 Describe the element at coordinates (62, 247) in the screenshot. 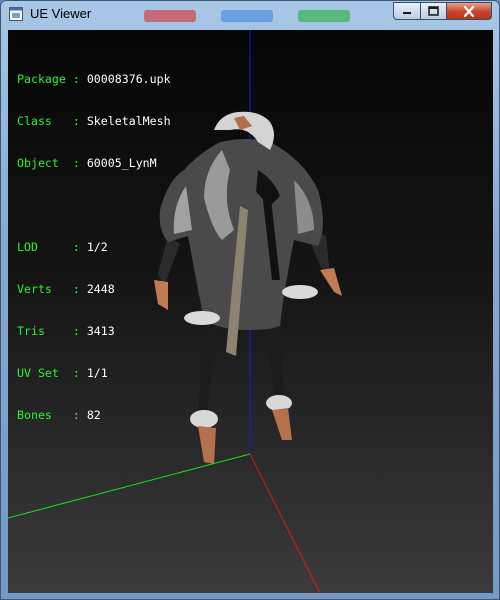

I see `info-row-lod: LOD : 1/2` at that location.